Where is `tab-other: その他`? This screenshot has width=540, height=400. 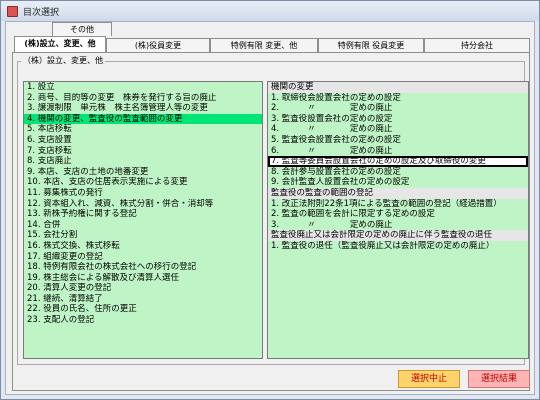
tab-other: その他 is located at coordinates (82, 29).